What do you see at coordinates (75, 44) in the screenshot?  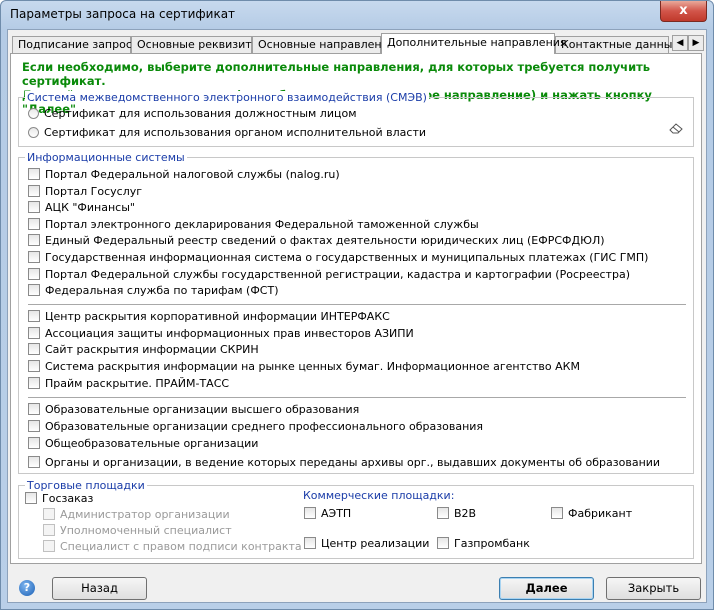 I see `tab-signing: Подписание запроса` at bounding box center [75, 44].